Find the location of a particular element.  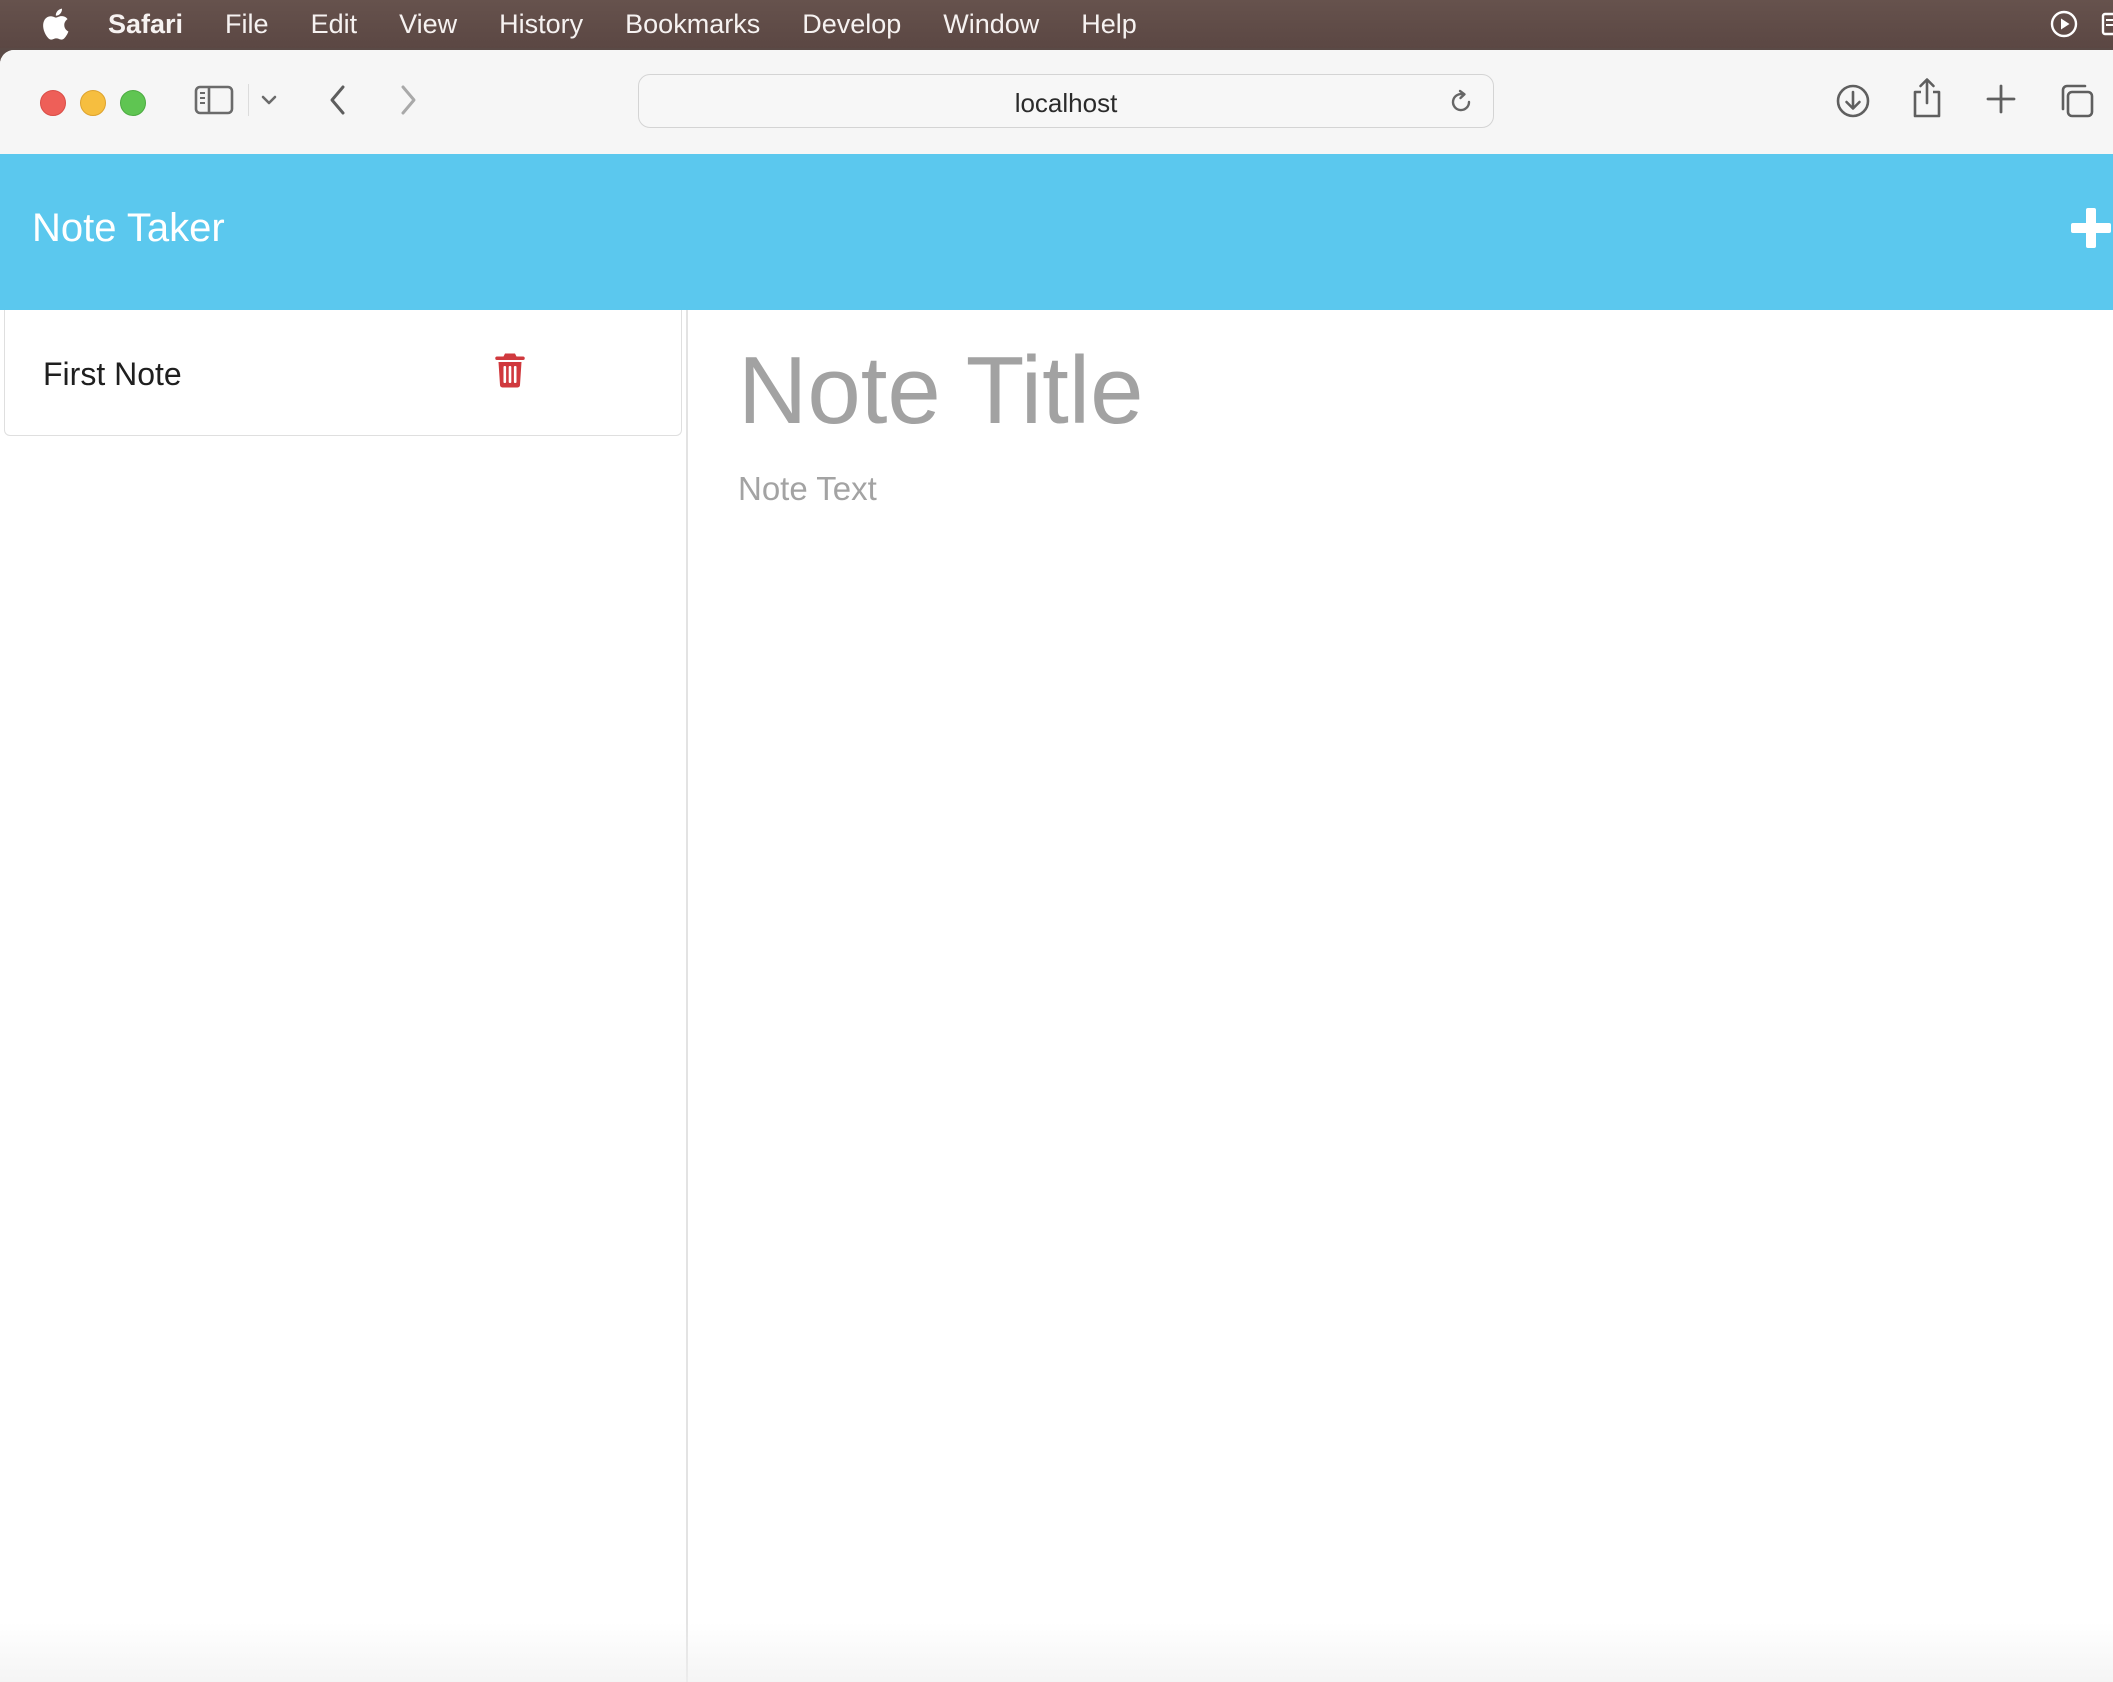

address-bar: localhost is located at coordinates (1066, 101).